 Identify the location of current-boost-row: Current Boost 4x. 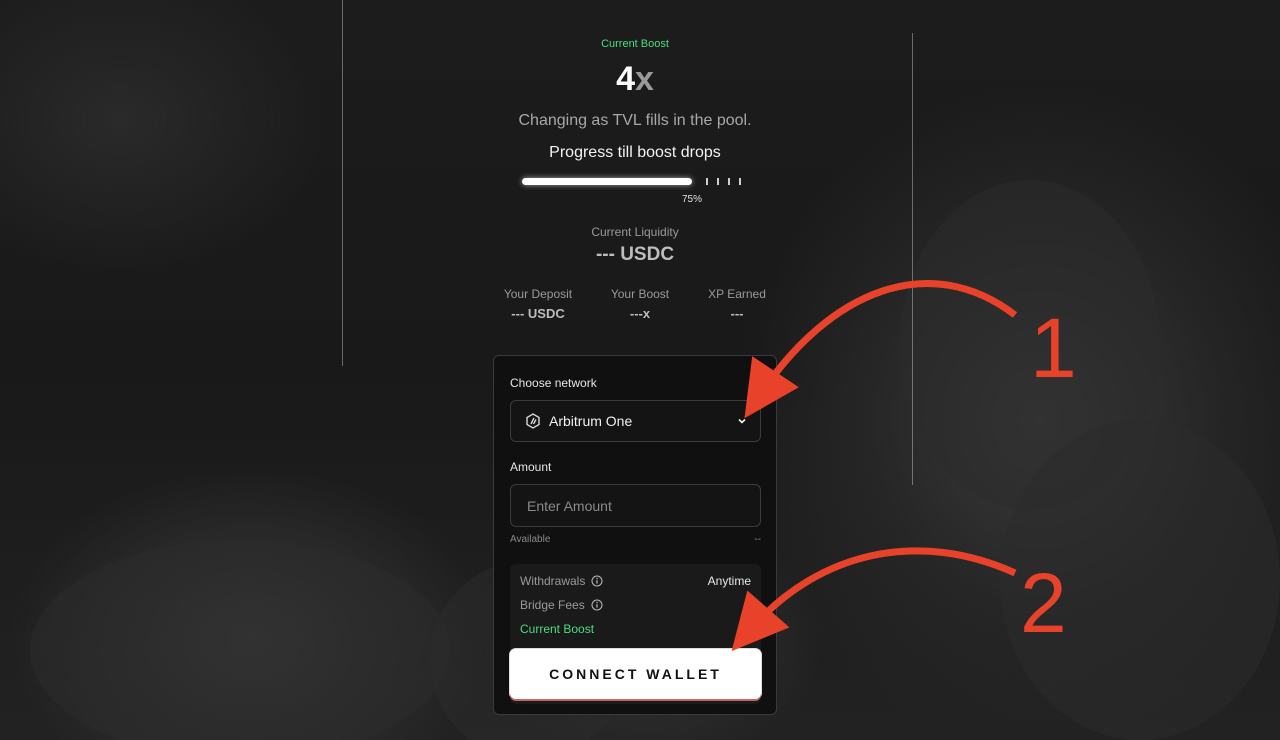
(635, 629).